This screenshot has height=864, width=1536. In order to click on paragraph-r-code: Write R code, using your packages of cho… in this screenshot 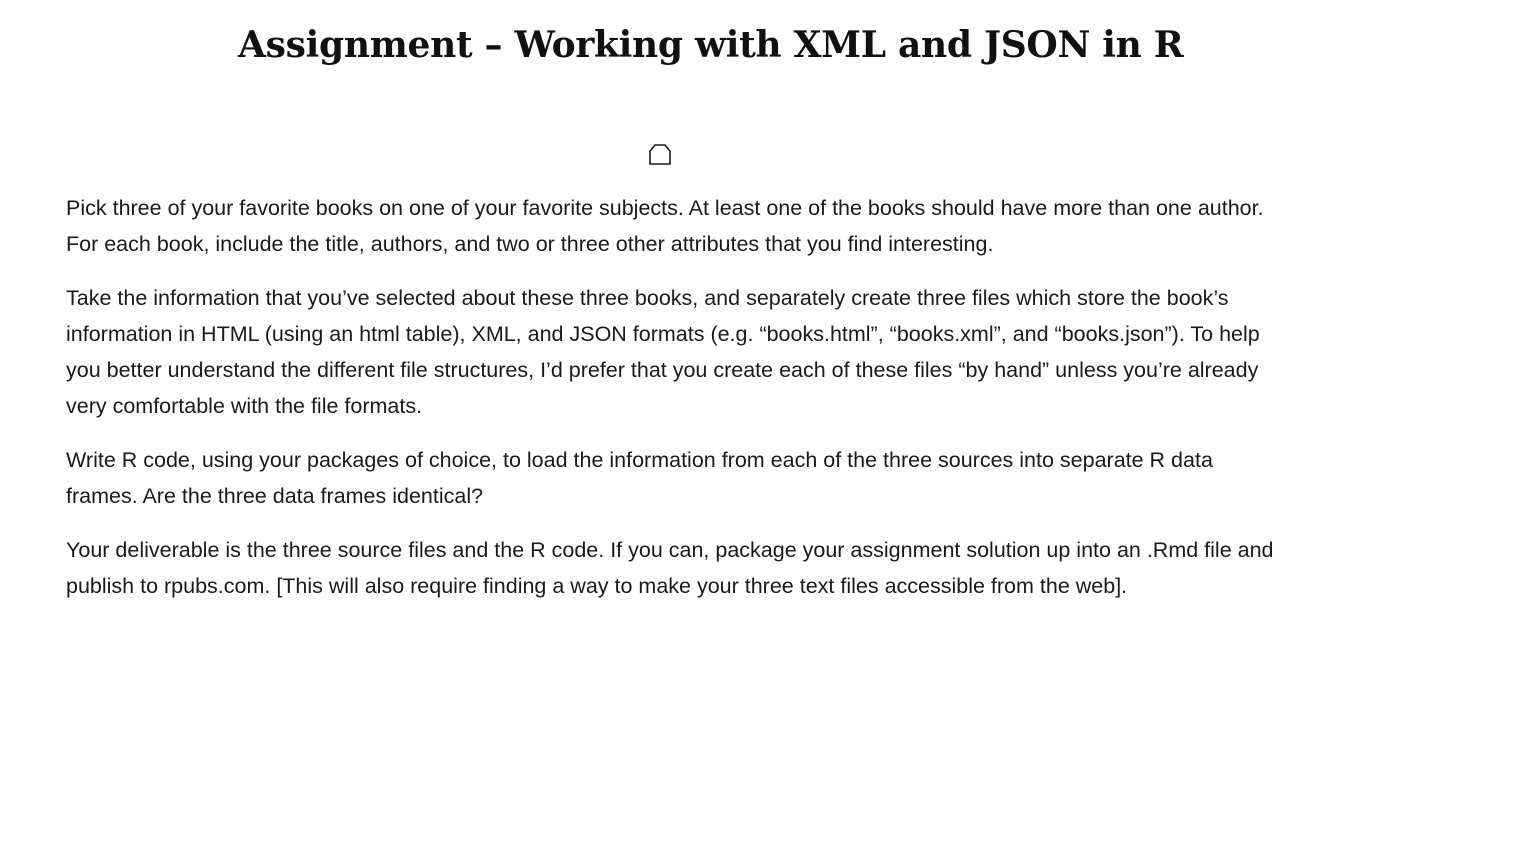, I will do `click(639, 478)`.